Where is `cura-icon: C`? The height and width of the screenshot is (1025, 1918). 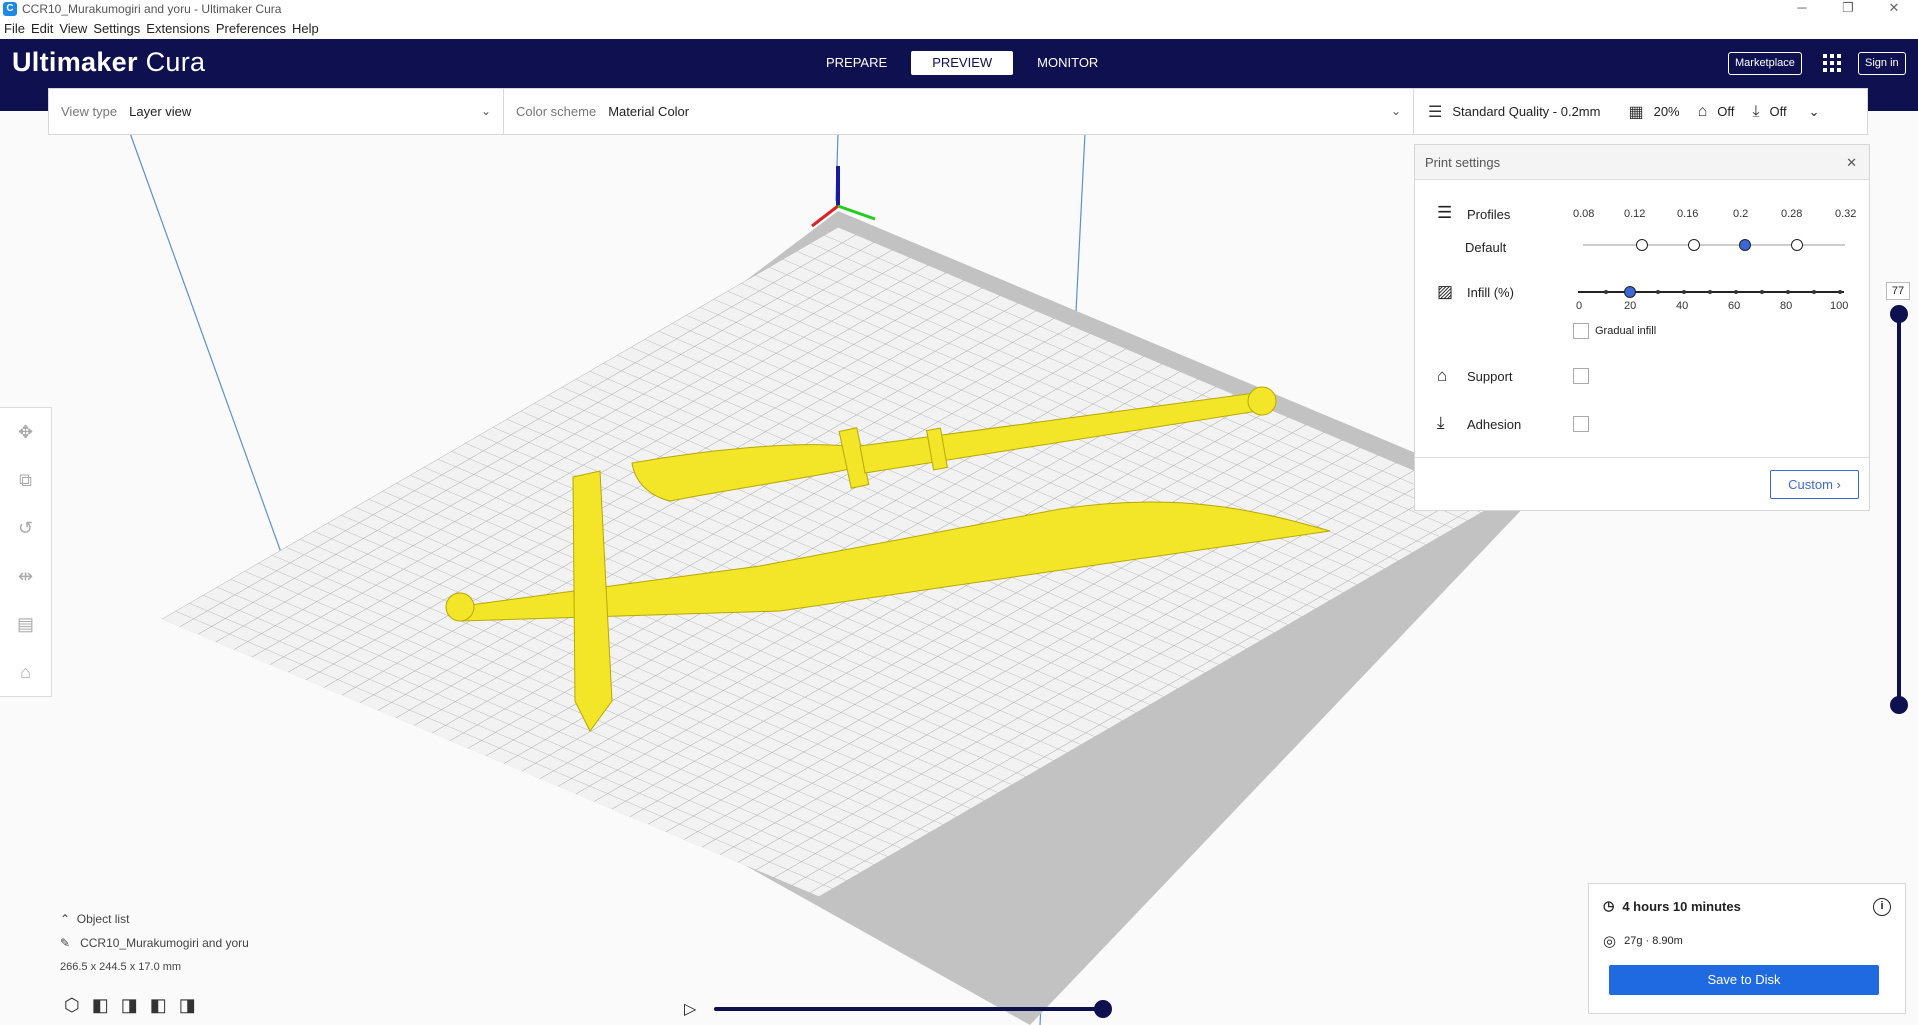
cura-icon: C is located at coordinates (10, 8).